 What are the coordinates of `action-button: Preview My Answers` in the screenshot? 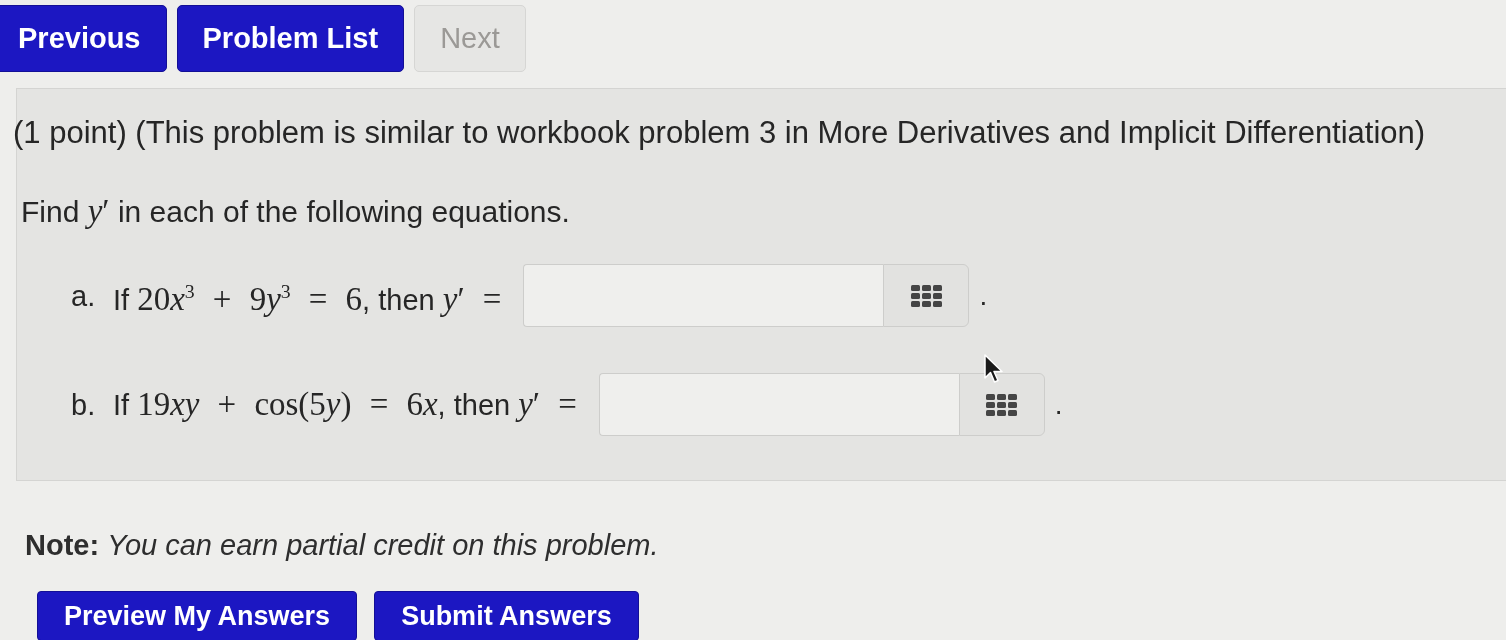 It's located at (197, 615).